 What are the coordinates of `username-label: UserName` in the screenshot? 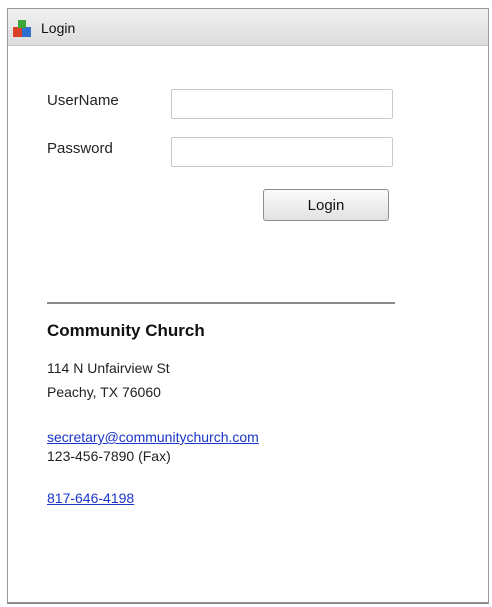 It's located at (83, 100).